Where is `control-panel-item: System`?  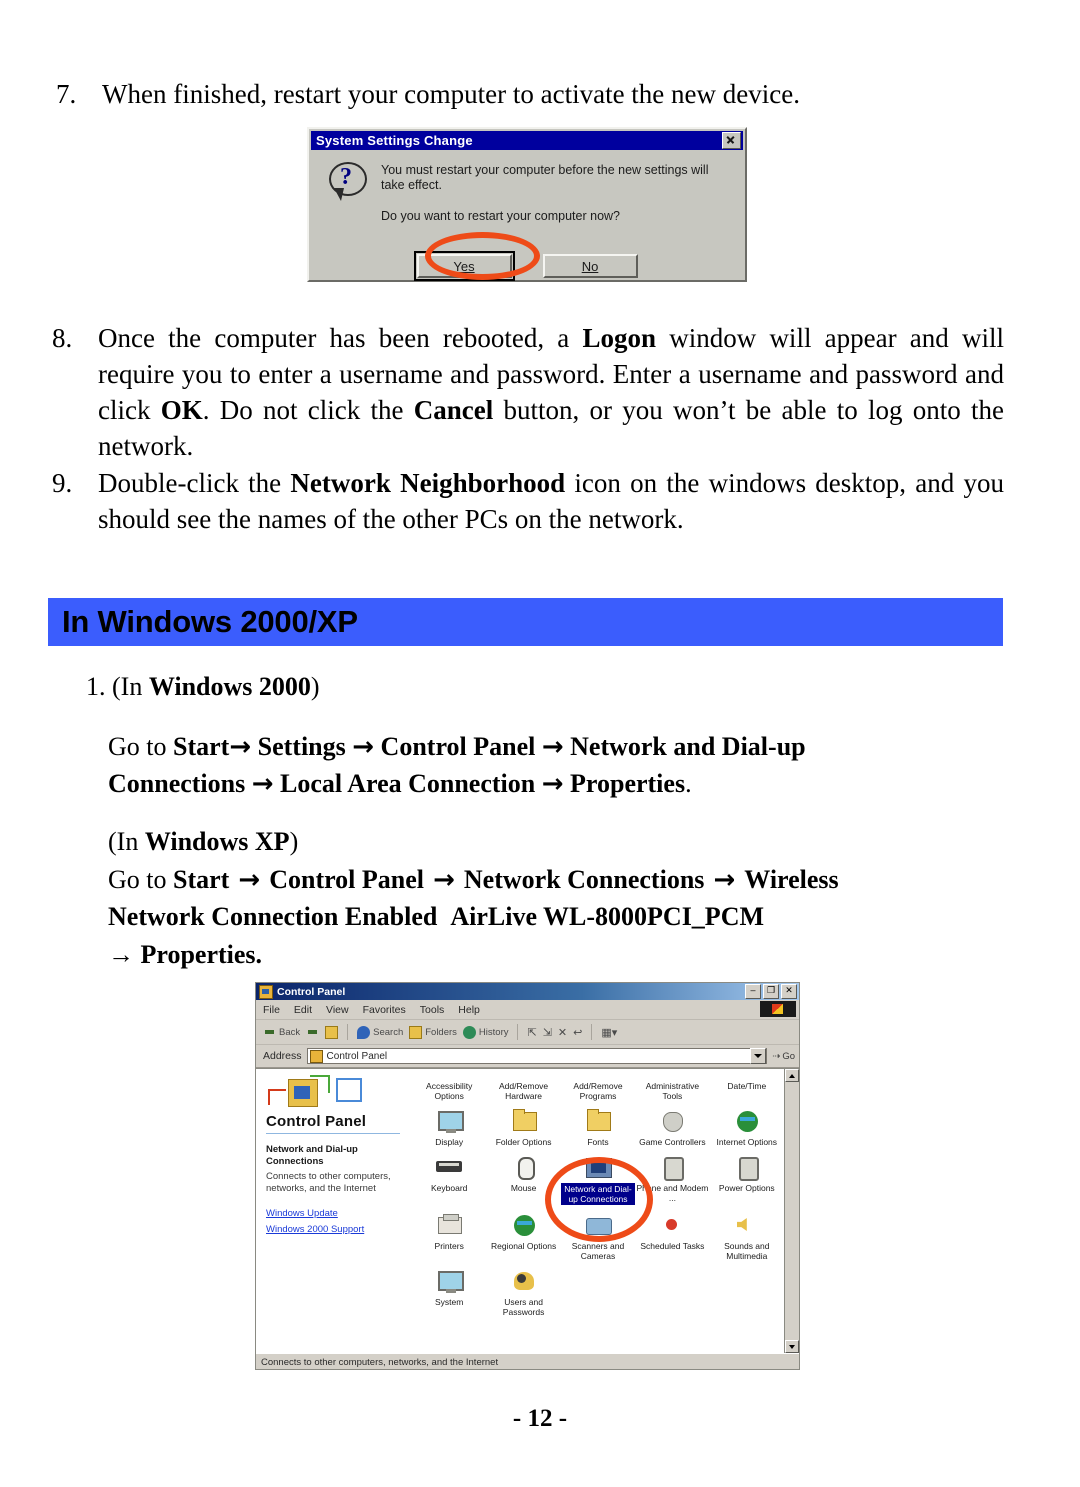 control-panel-item: System is located at coordinates (449, 1290).